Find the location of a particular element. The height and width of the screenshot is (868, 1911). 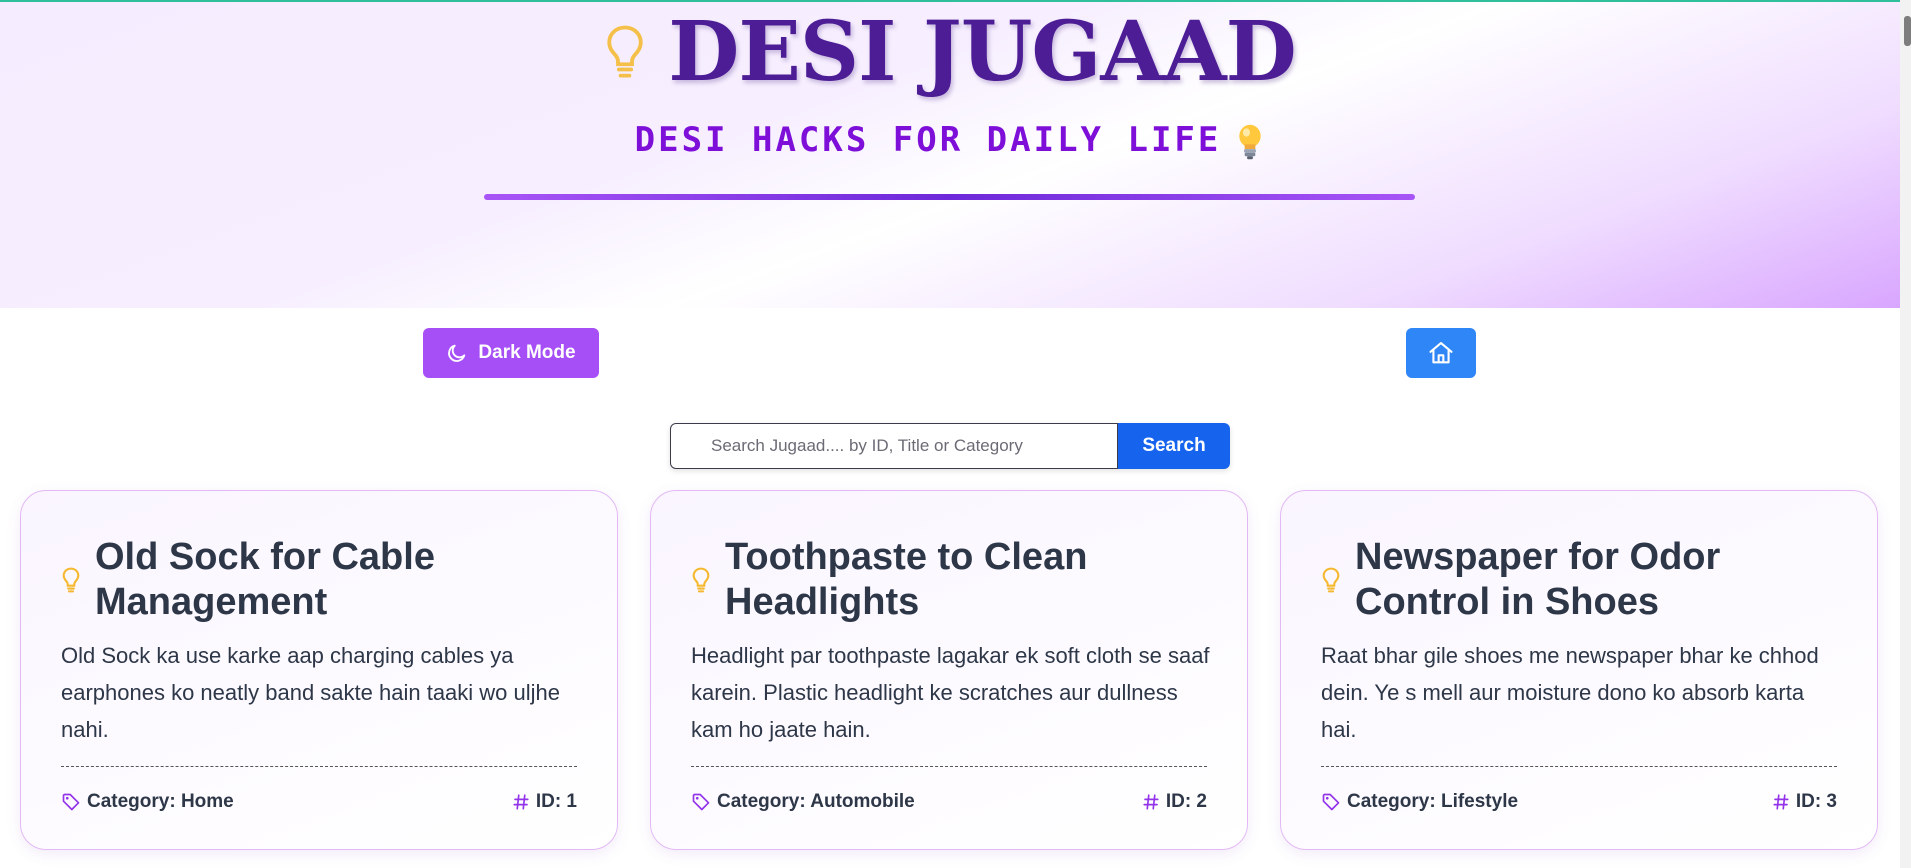

dark-mode-button: Dark Mode is located at coordinates (511, 353).